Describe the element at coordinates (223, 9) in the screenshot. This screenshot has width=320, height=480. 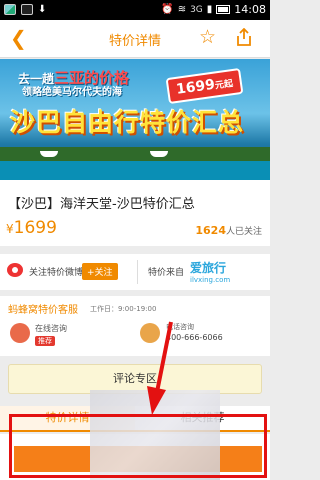
I see `battery-icon` at that location.